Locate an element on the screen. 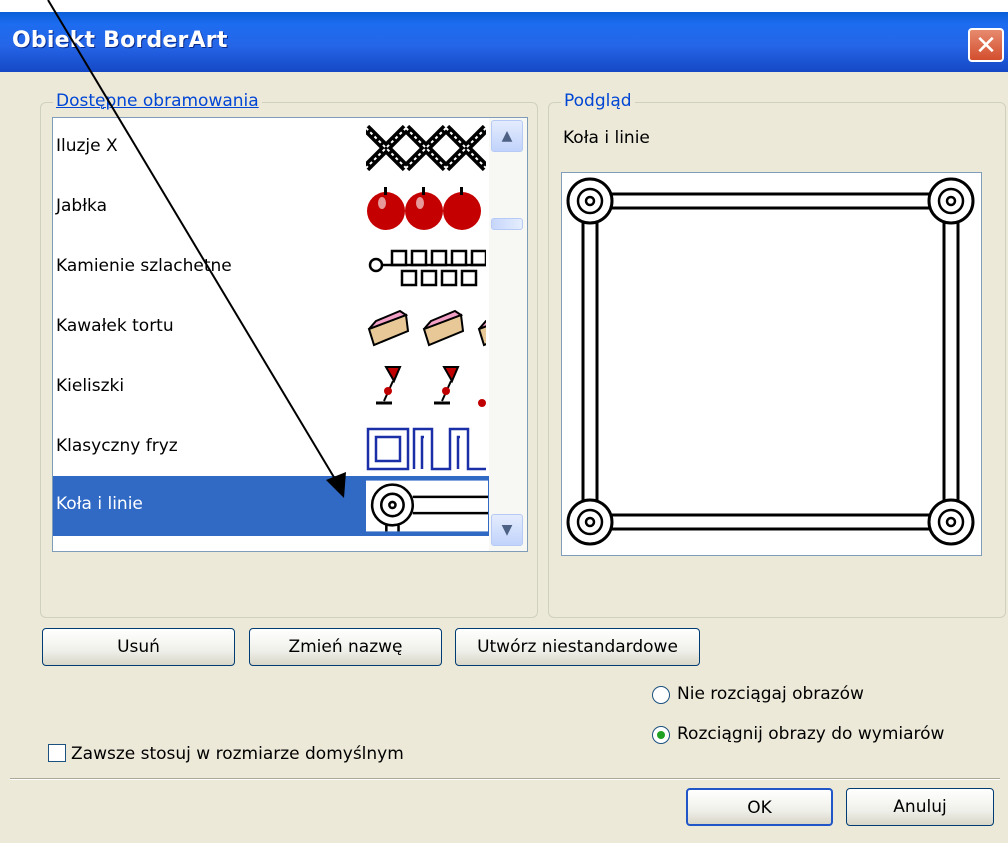  preview-border-name: Koła i linie is located at coordinates (606, 138).